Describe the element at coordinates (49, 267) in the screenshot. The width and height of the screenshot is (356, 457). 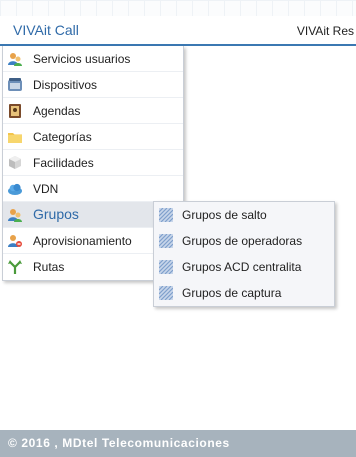
I see `menu-item-label: Rutas` at that location.